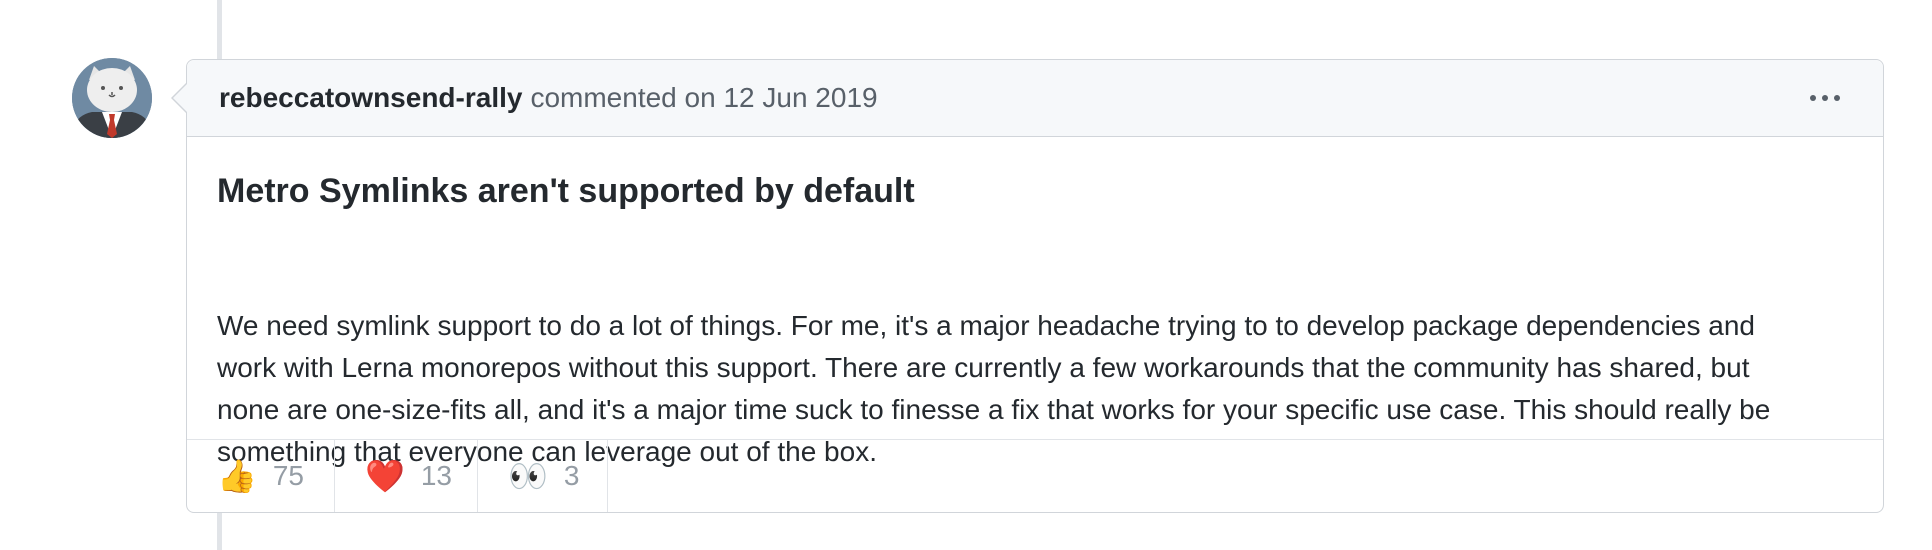 Image resolution: width=1932 pixels, height=550 pixels. Describe the element at coordinates (703, 98) in the screenshot. I see `comment-timestamp: commented on 12 Jun 2019` at that location.